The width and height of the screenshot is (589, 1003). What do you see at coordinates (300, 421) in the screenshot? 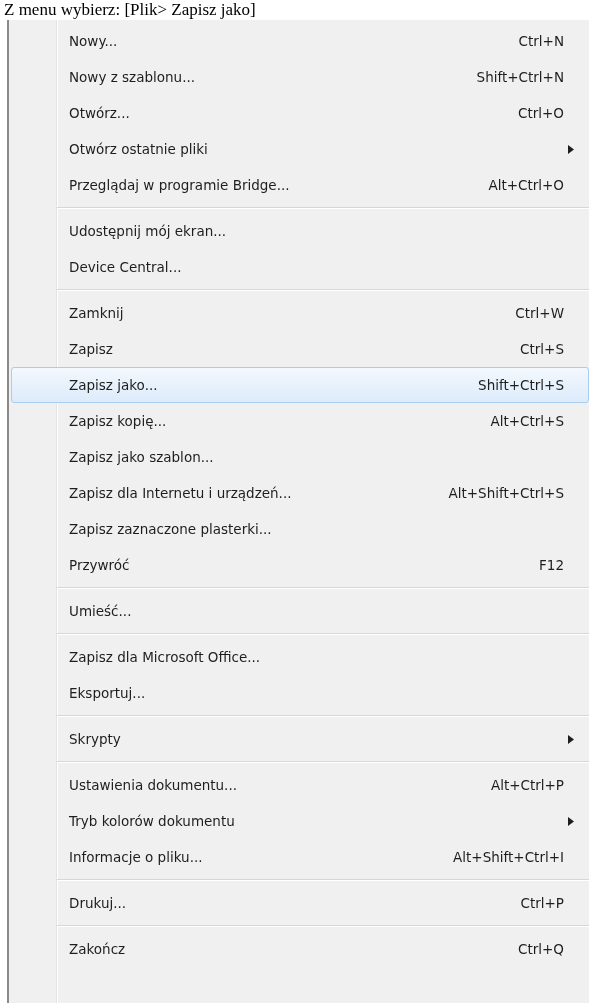
I see `menu-item: Zapisz kopię... Alt+Ctrl+S` at bounding box center [300, 421].